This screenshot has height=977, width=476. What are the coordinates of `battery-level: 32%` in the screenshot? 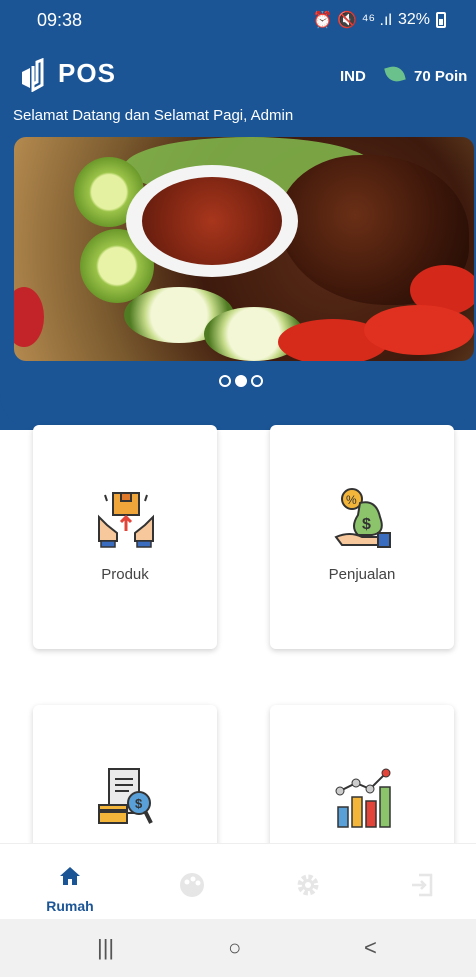 It's located at (413, 19).